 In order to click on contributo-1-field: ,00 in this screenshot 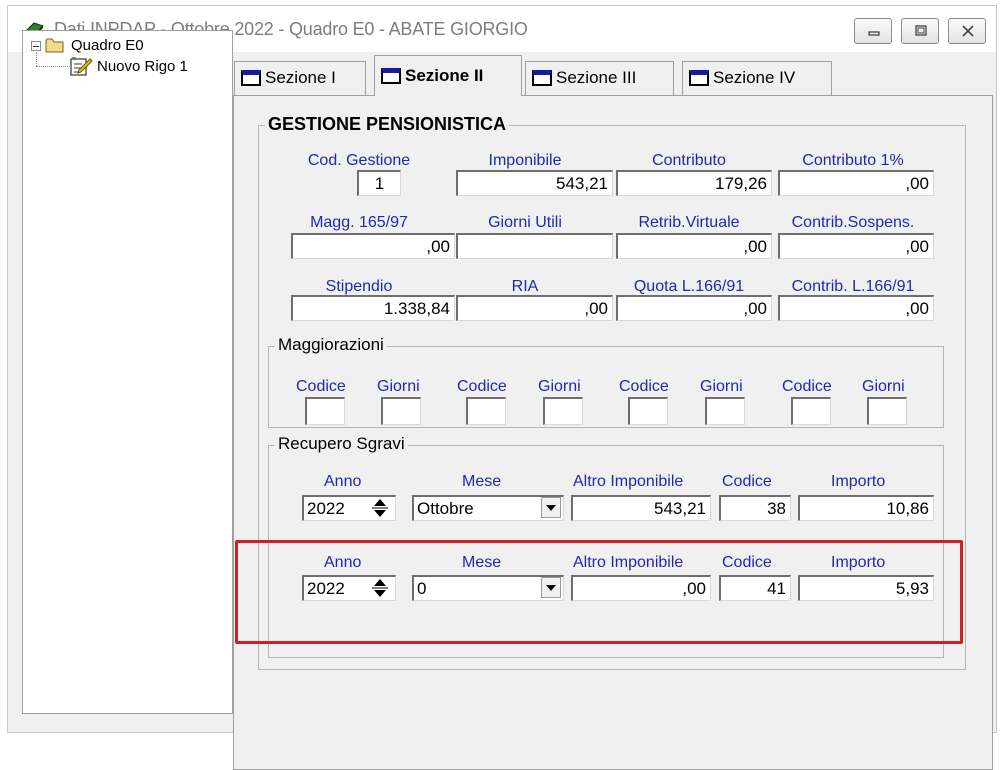, I will do `click(856, 183)`.